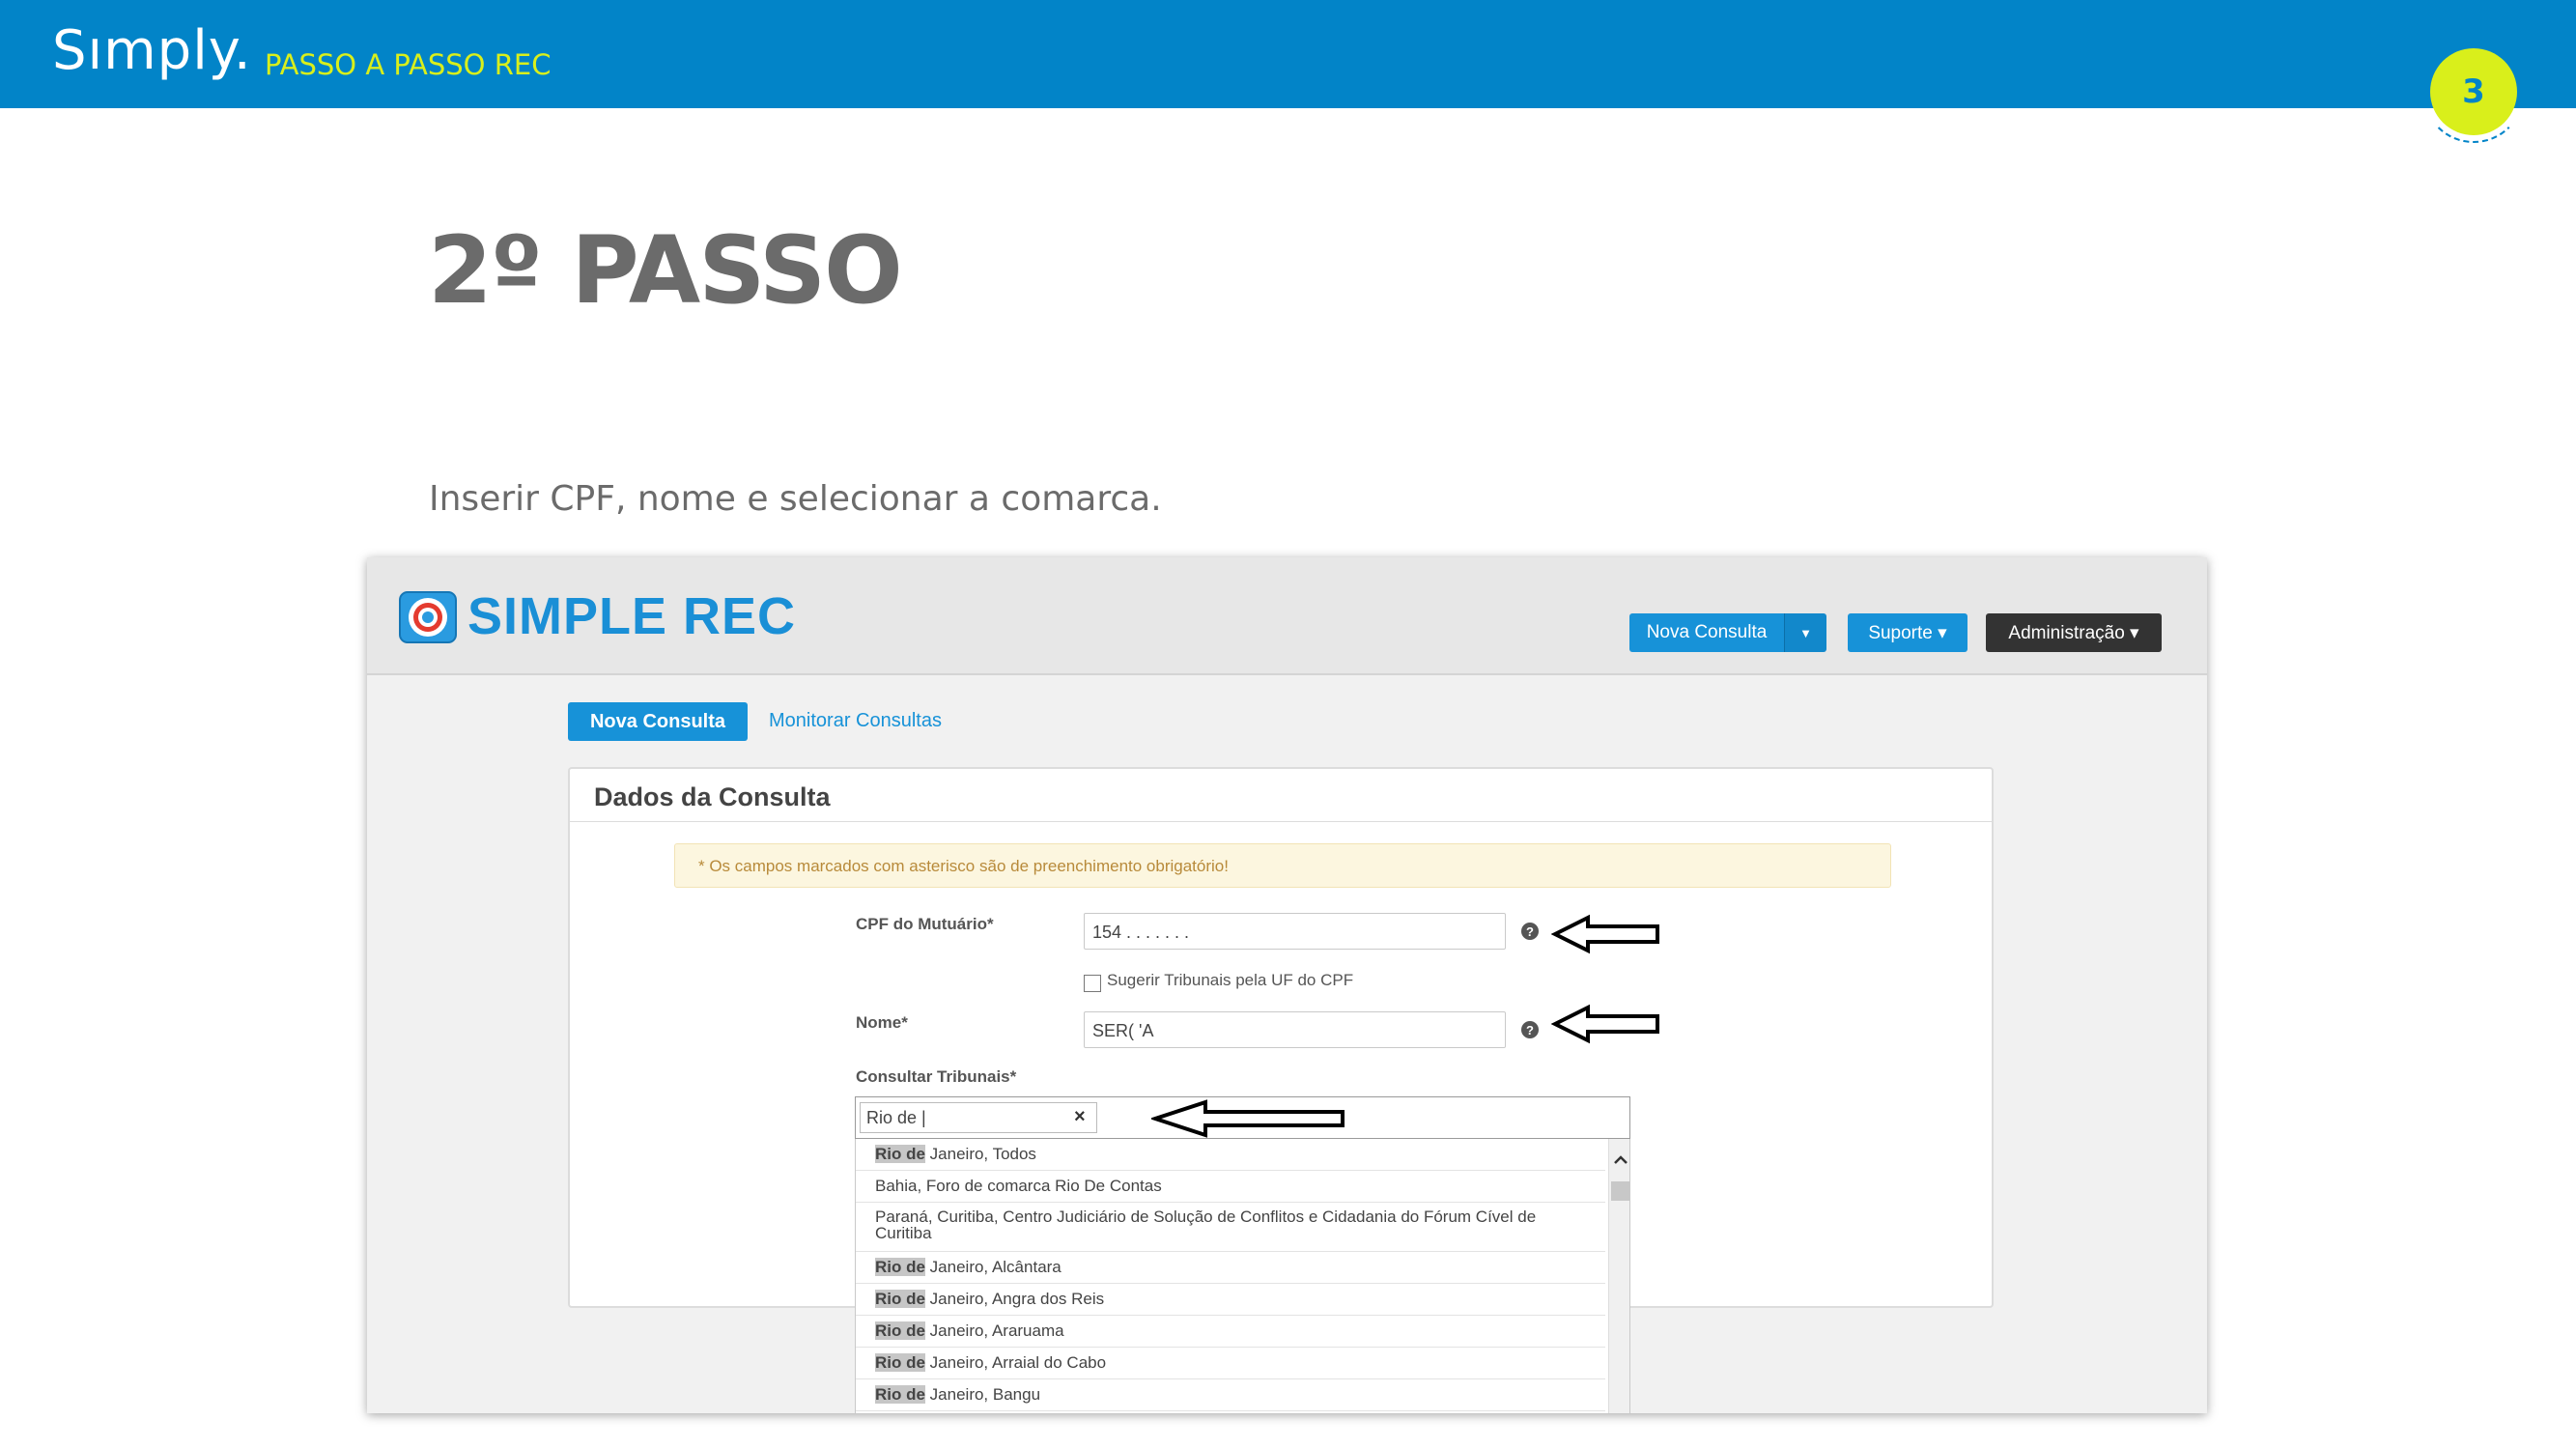 Image resolution: width=2576 pixels, height=1449 pixels. Describe the element at coordinates (658, 721) in the screenshot. I see `tab-nova-consulta: Nova Consulta` at that location.